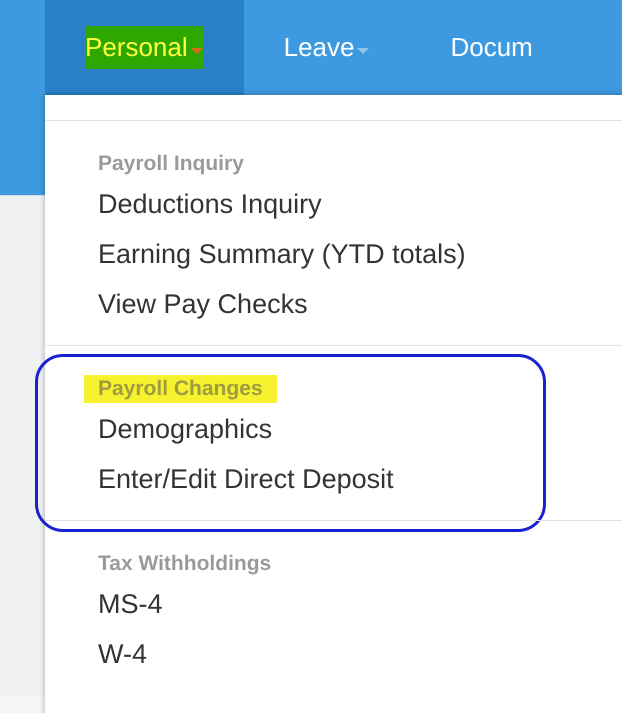 The height and width of the screenshot is (713, 622). Describe the element at coordinates (185, 429) in the screenshot. I see `menu-item: Demographics` at that location.